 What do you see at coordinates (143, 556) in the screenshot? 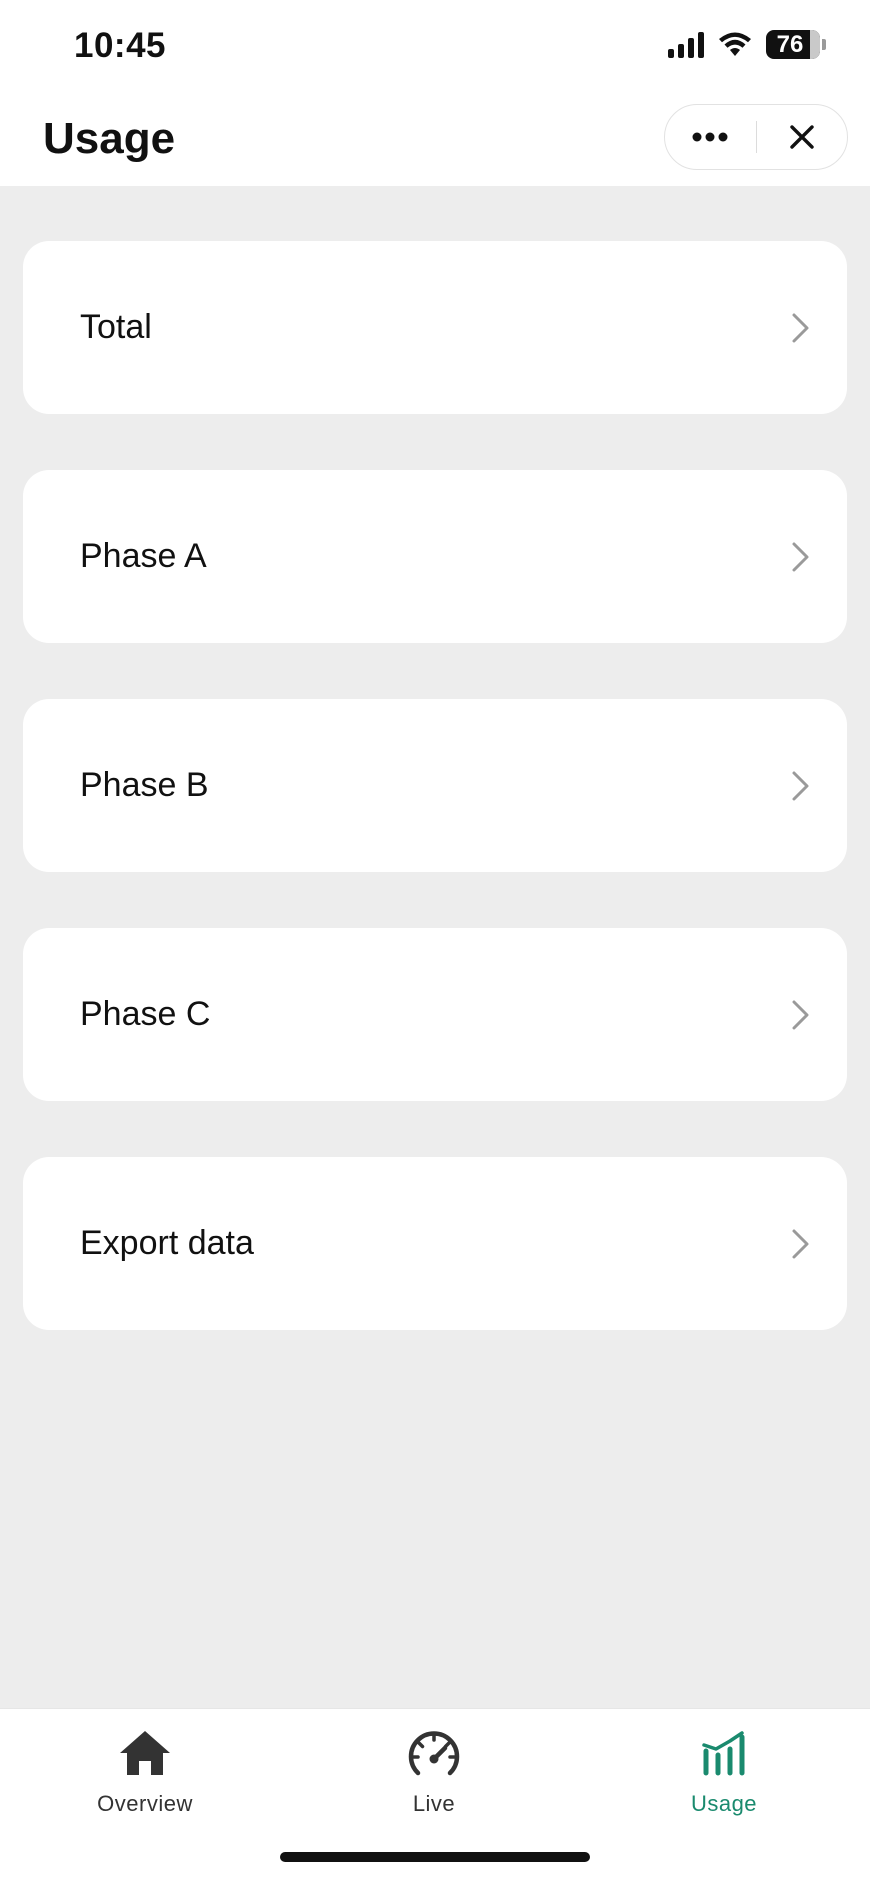
I see `menu-item-label: Phase A` at bounding box center [143, 556].